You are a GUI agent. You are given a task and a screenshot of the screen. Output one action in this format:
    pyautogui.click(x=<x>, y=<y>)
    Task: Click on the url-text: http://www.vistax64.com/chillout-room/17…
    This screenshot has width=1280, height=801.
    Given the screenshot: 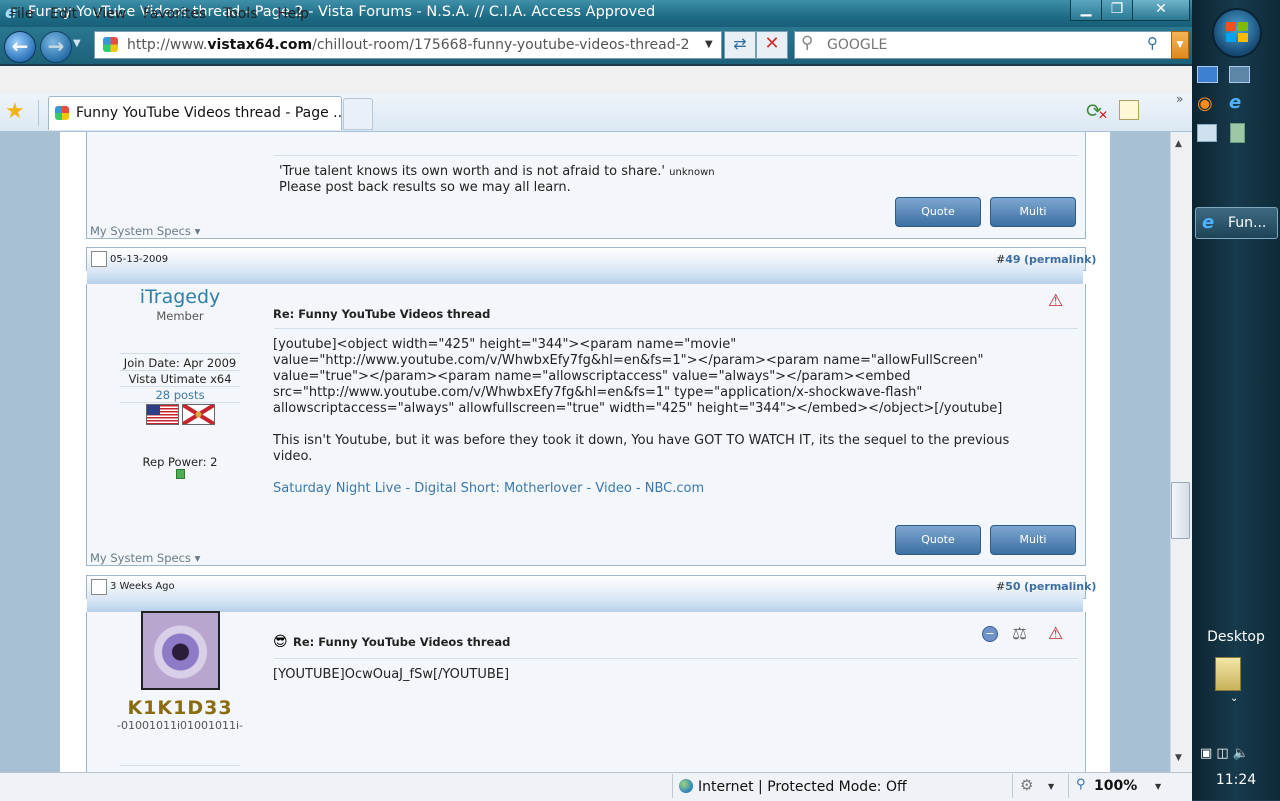 What is the action you would take?
    pyautogui.click(x=411, y=45)
    